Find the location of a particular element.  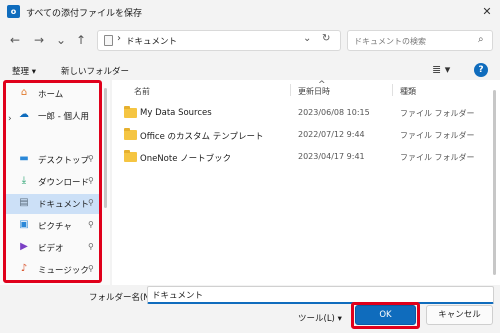

scrollbar-thumb is located at coordinates (494, 182).